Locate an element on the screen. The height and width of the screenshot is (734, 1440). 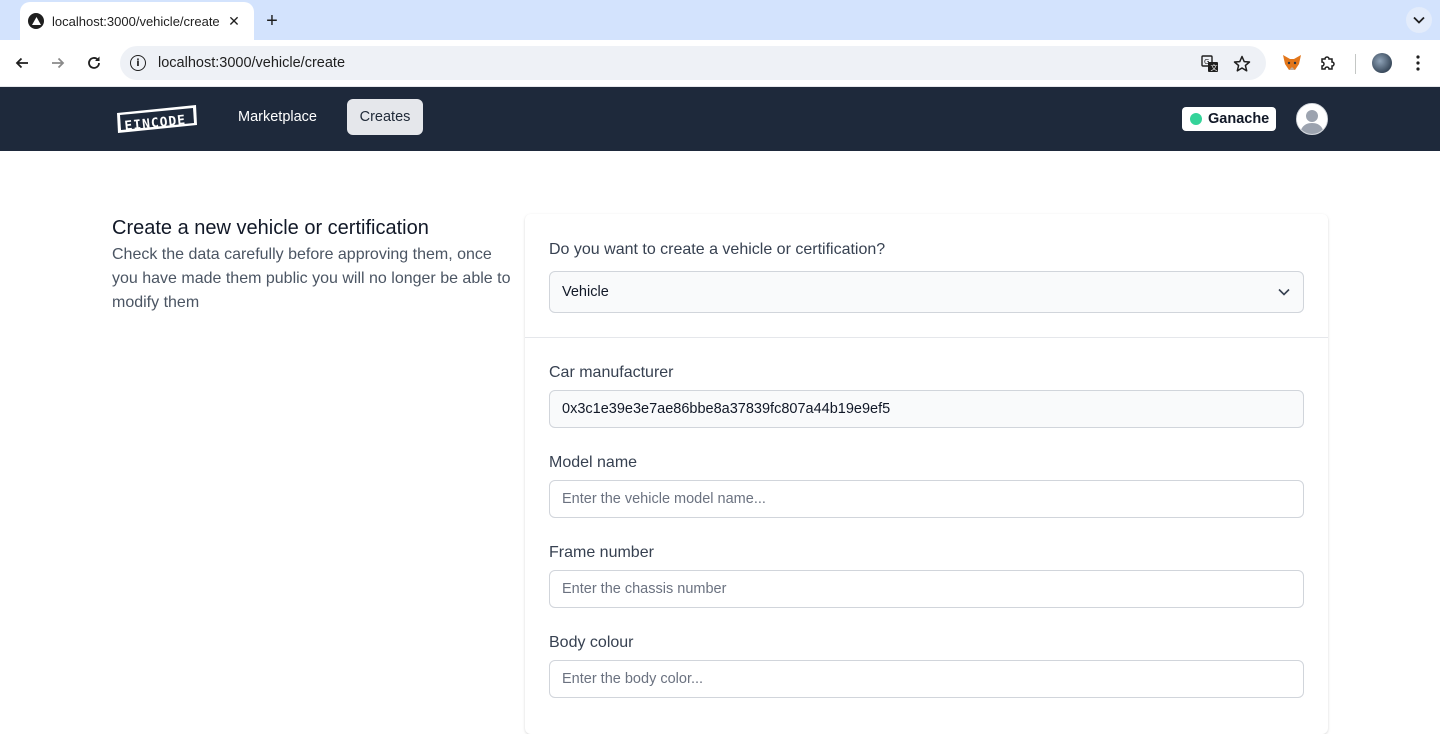
car-manufacturer-label: Car manufacturer is located at coordinates (611, 372).